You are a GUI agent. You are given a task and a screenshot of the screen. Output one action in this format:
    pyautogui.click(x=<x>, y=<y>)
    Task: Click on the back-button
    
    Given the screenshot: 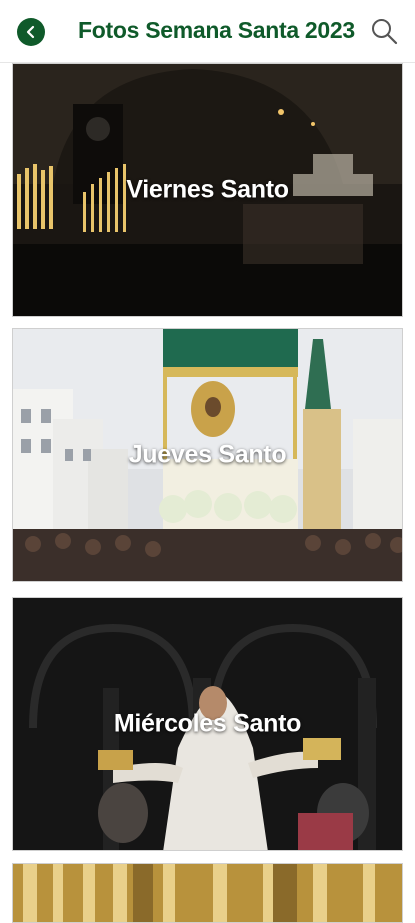 What is the action you would take?
    pyautogui.click(x=31, y=32)
    